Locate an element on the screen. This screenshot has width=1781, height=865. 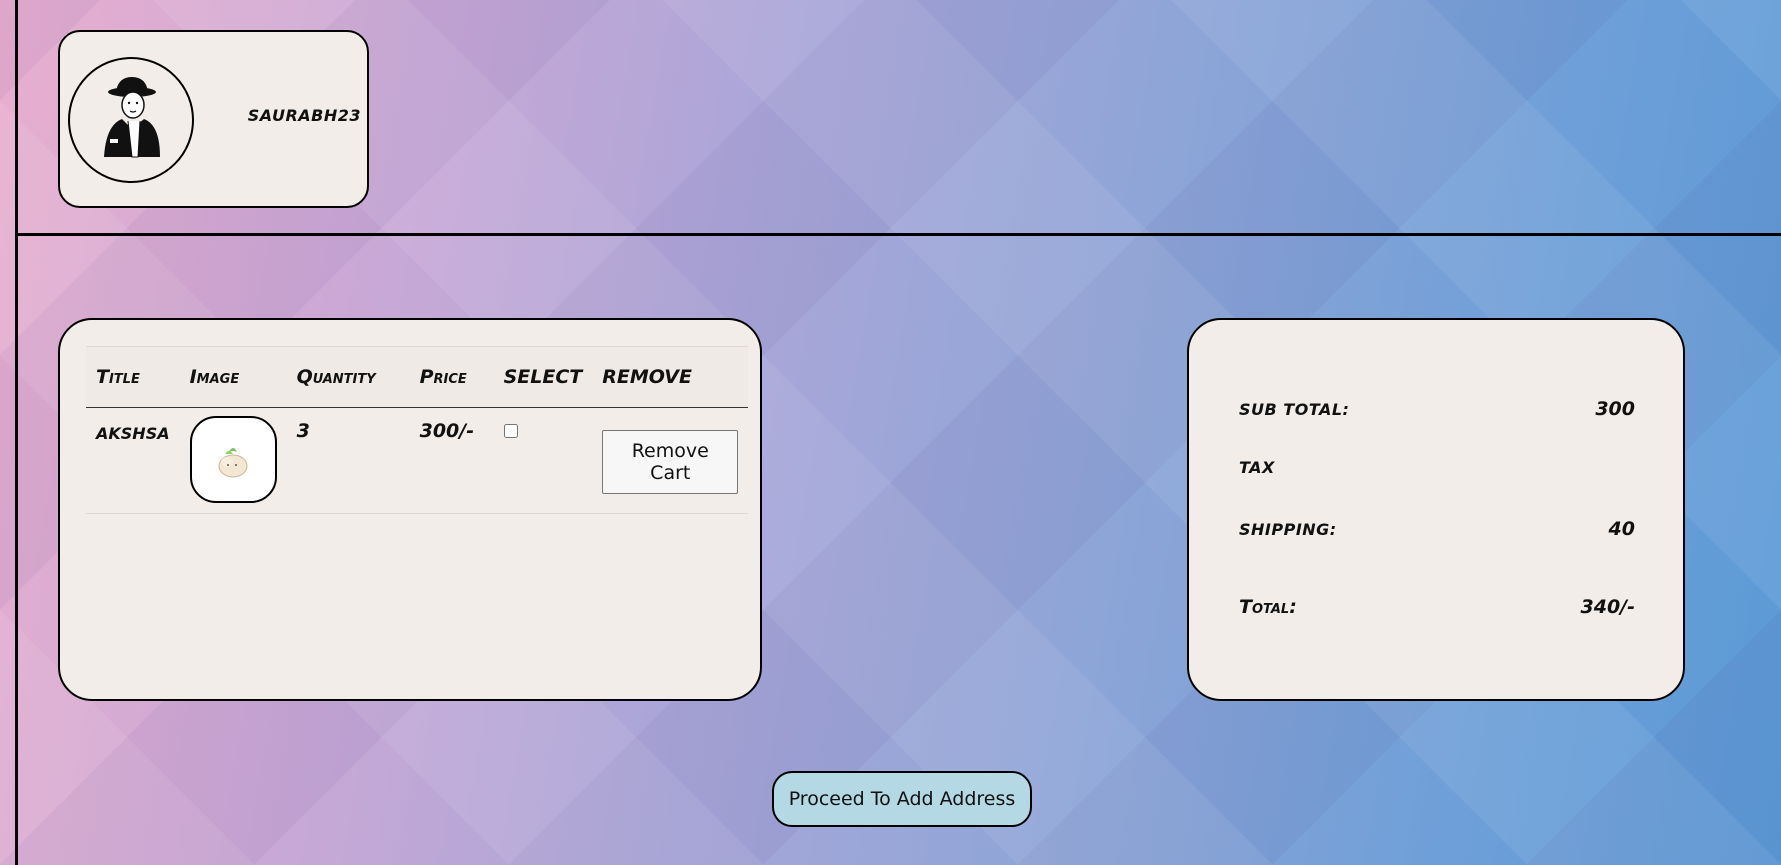
product-image-icon is located at coordinates (233, 459).